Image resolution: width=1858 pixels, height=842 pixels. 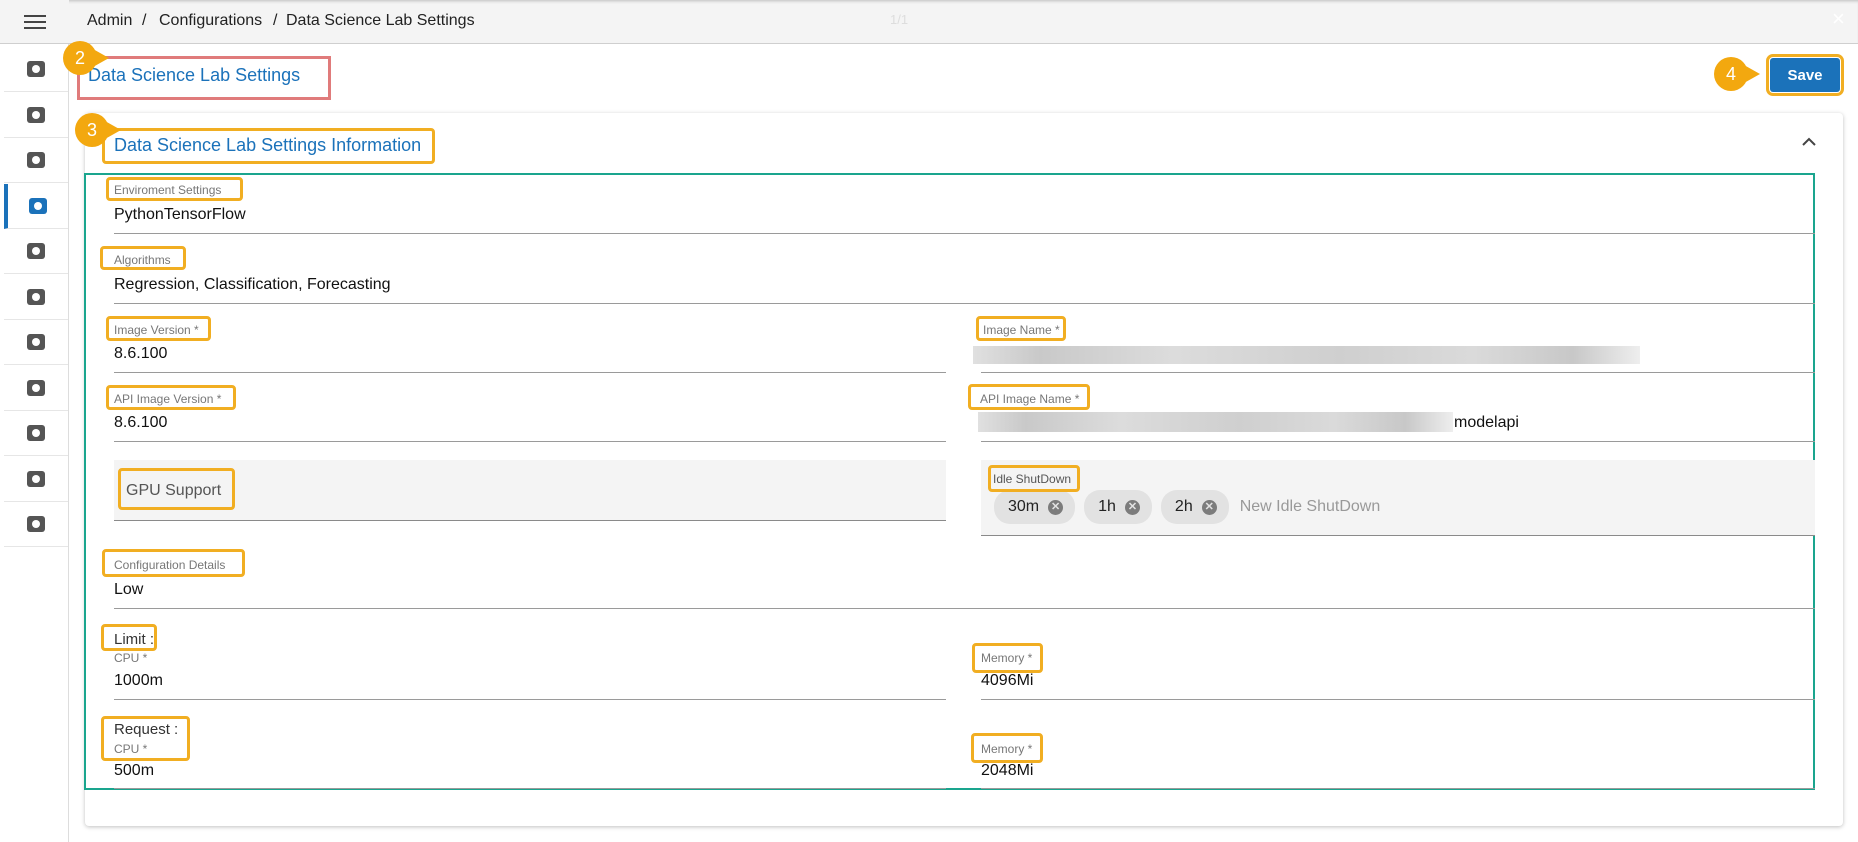 I want to click on server-alert-icon, so click(x=36, y=478).